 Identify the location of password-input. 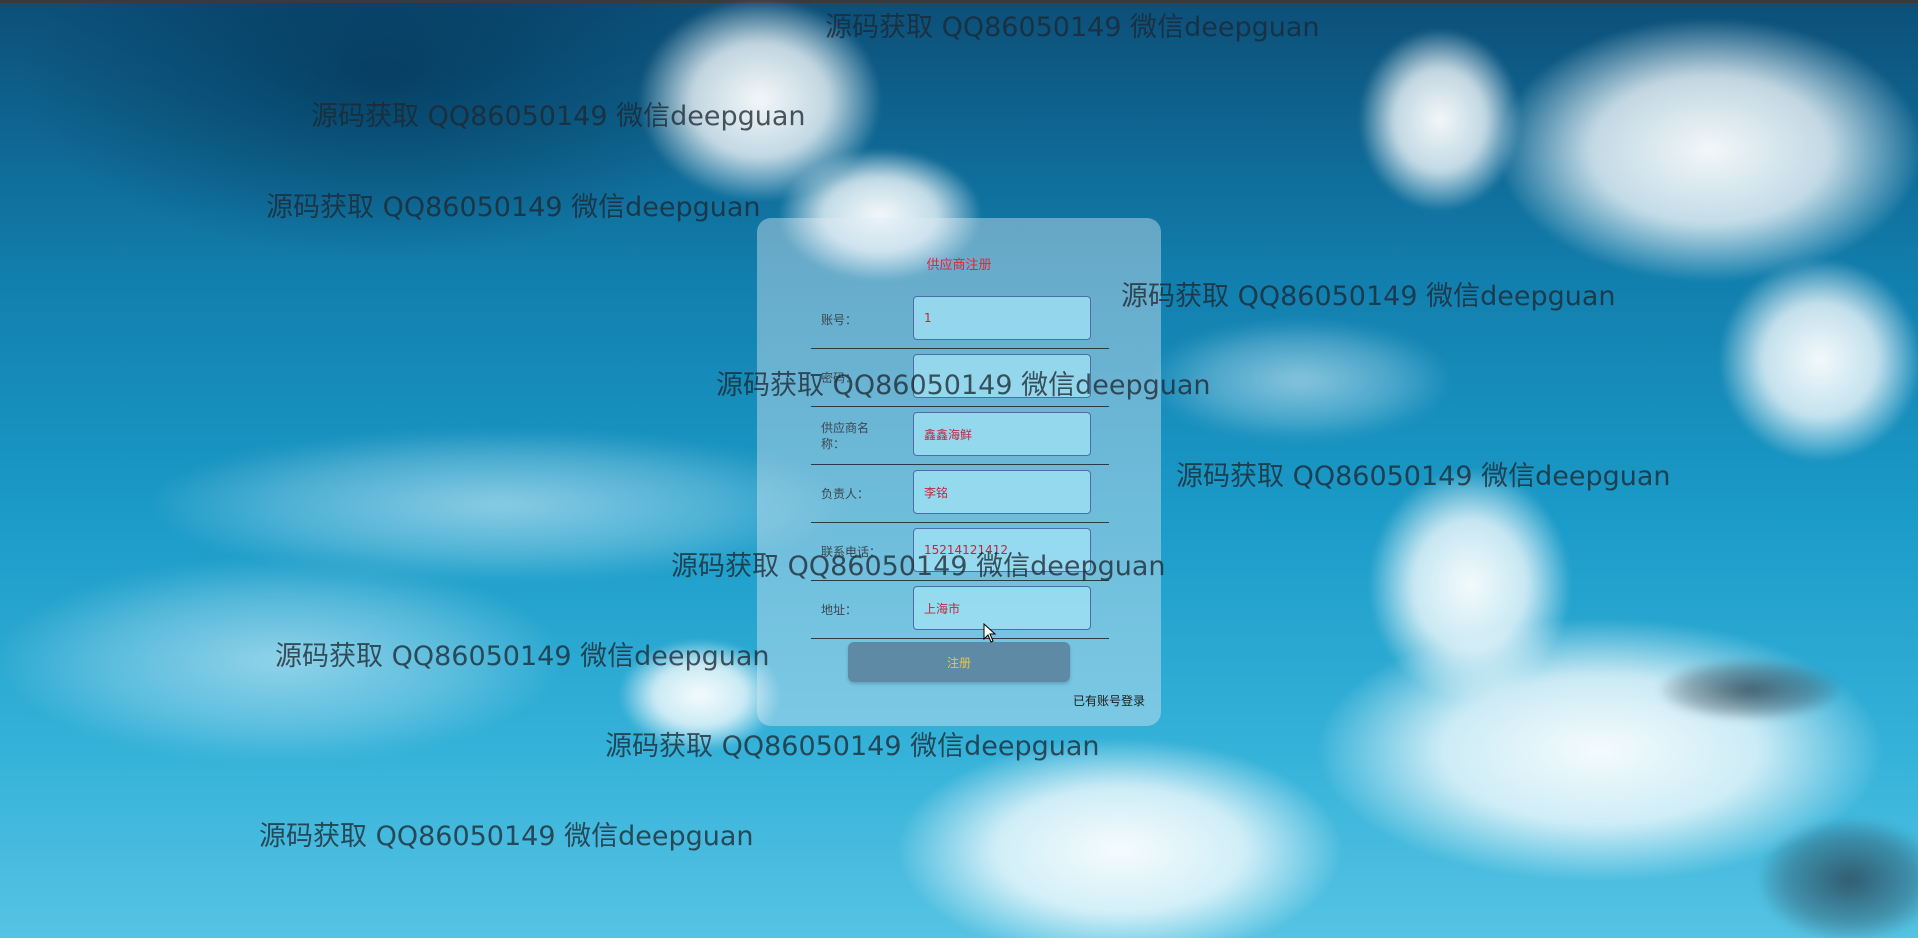
(1002, 376).